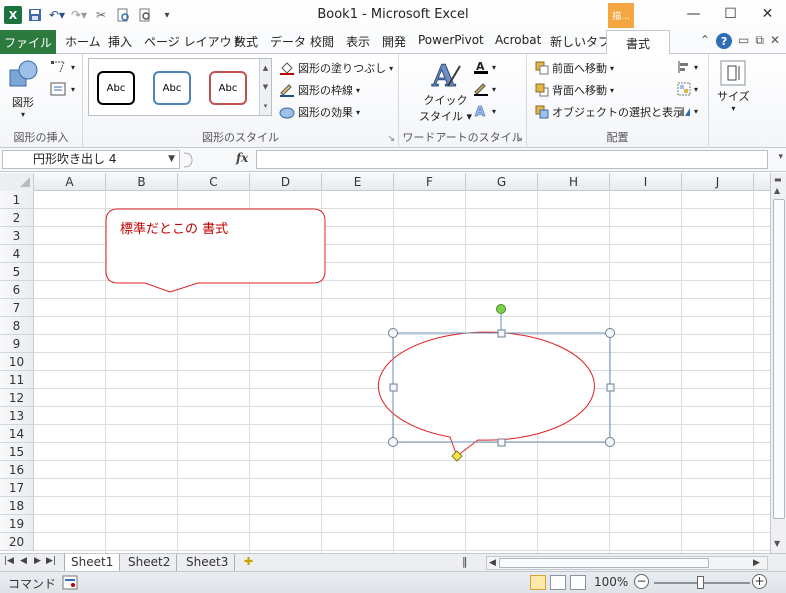 Image resolution: width=786 pixels, height=593 pixels. What do you see at coordinates (393, 582) in the screenshot?
I see `status-bar: コマンド 100% − +` at bounding box center [393, 582].